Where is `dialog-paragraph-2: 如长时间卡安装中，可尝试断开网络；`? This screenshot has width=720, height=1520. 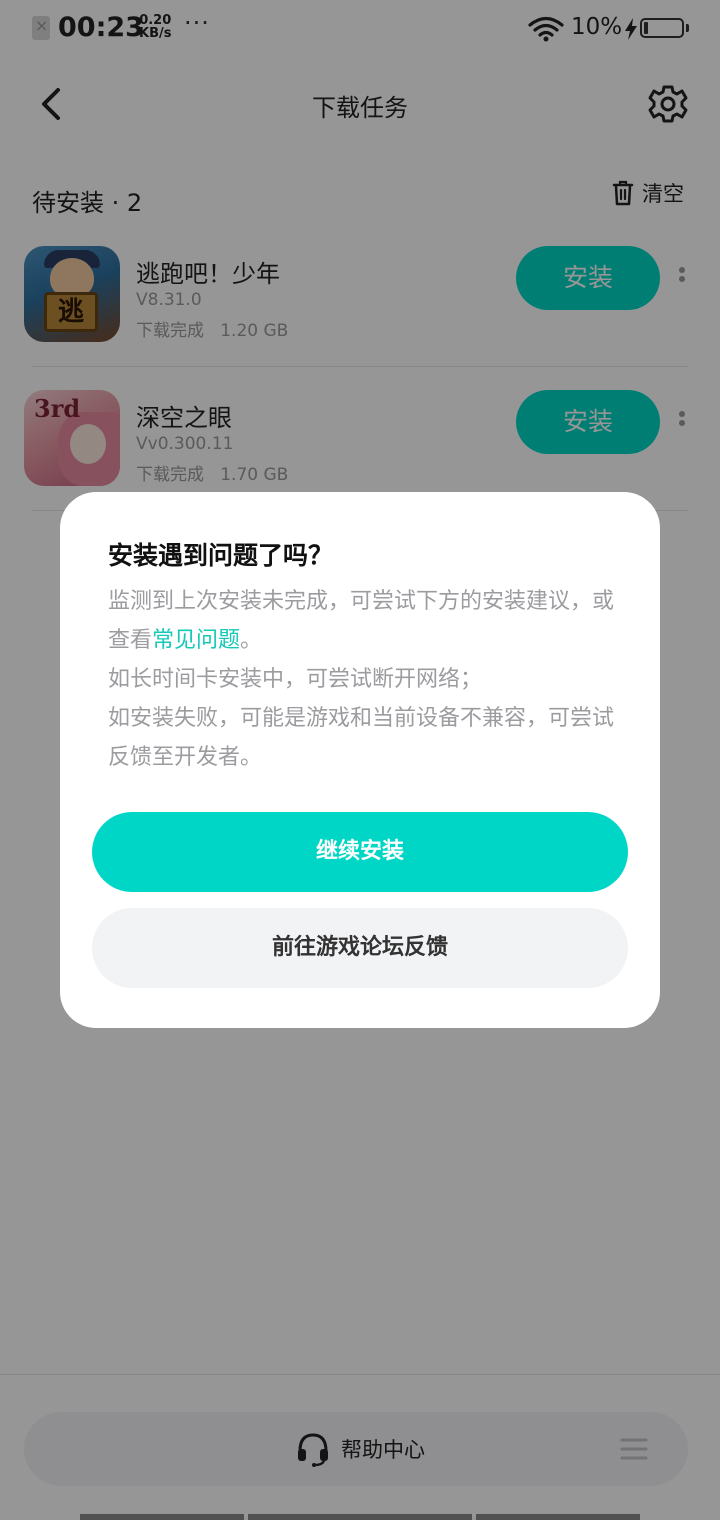
dialog-paragraph-2: 如长时间卡安装中，可尝试断开网络； is located at coordinates (295, 679).